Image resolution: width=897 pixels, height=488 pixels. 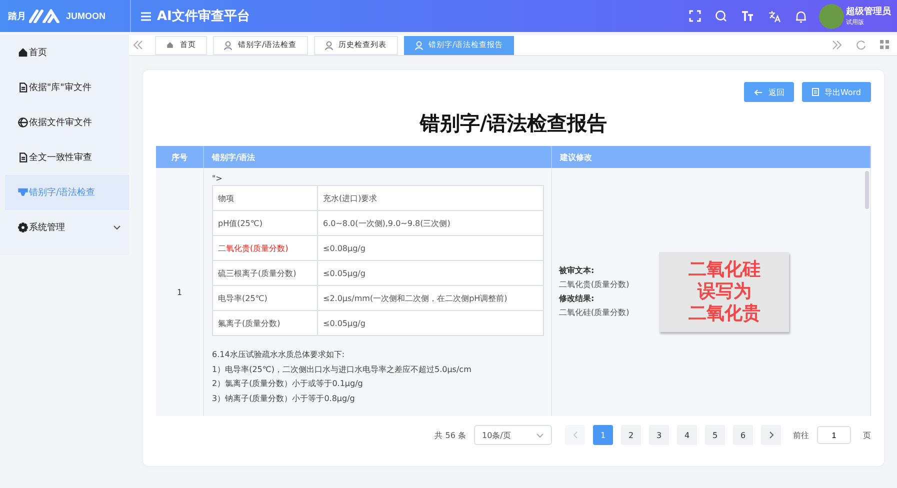 What do you see at coordinates (867, 435) in the screenshot?
I see `page-suffix: 页` at bounding box center [867, 435].